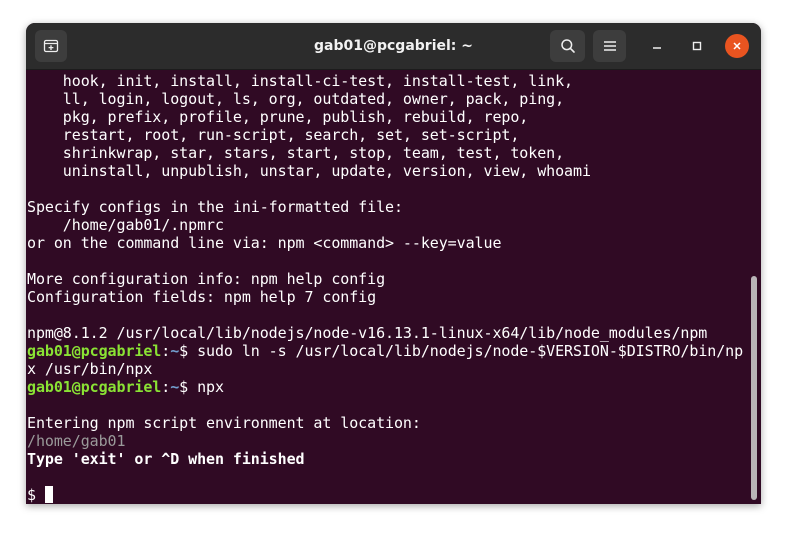  I want to click on title-bar: gab01@pcgabriel: ~, so click(393, 46).